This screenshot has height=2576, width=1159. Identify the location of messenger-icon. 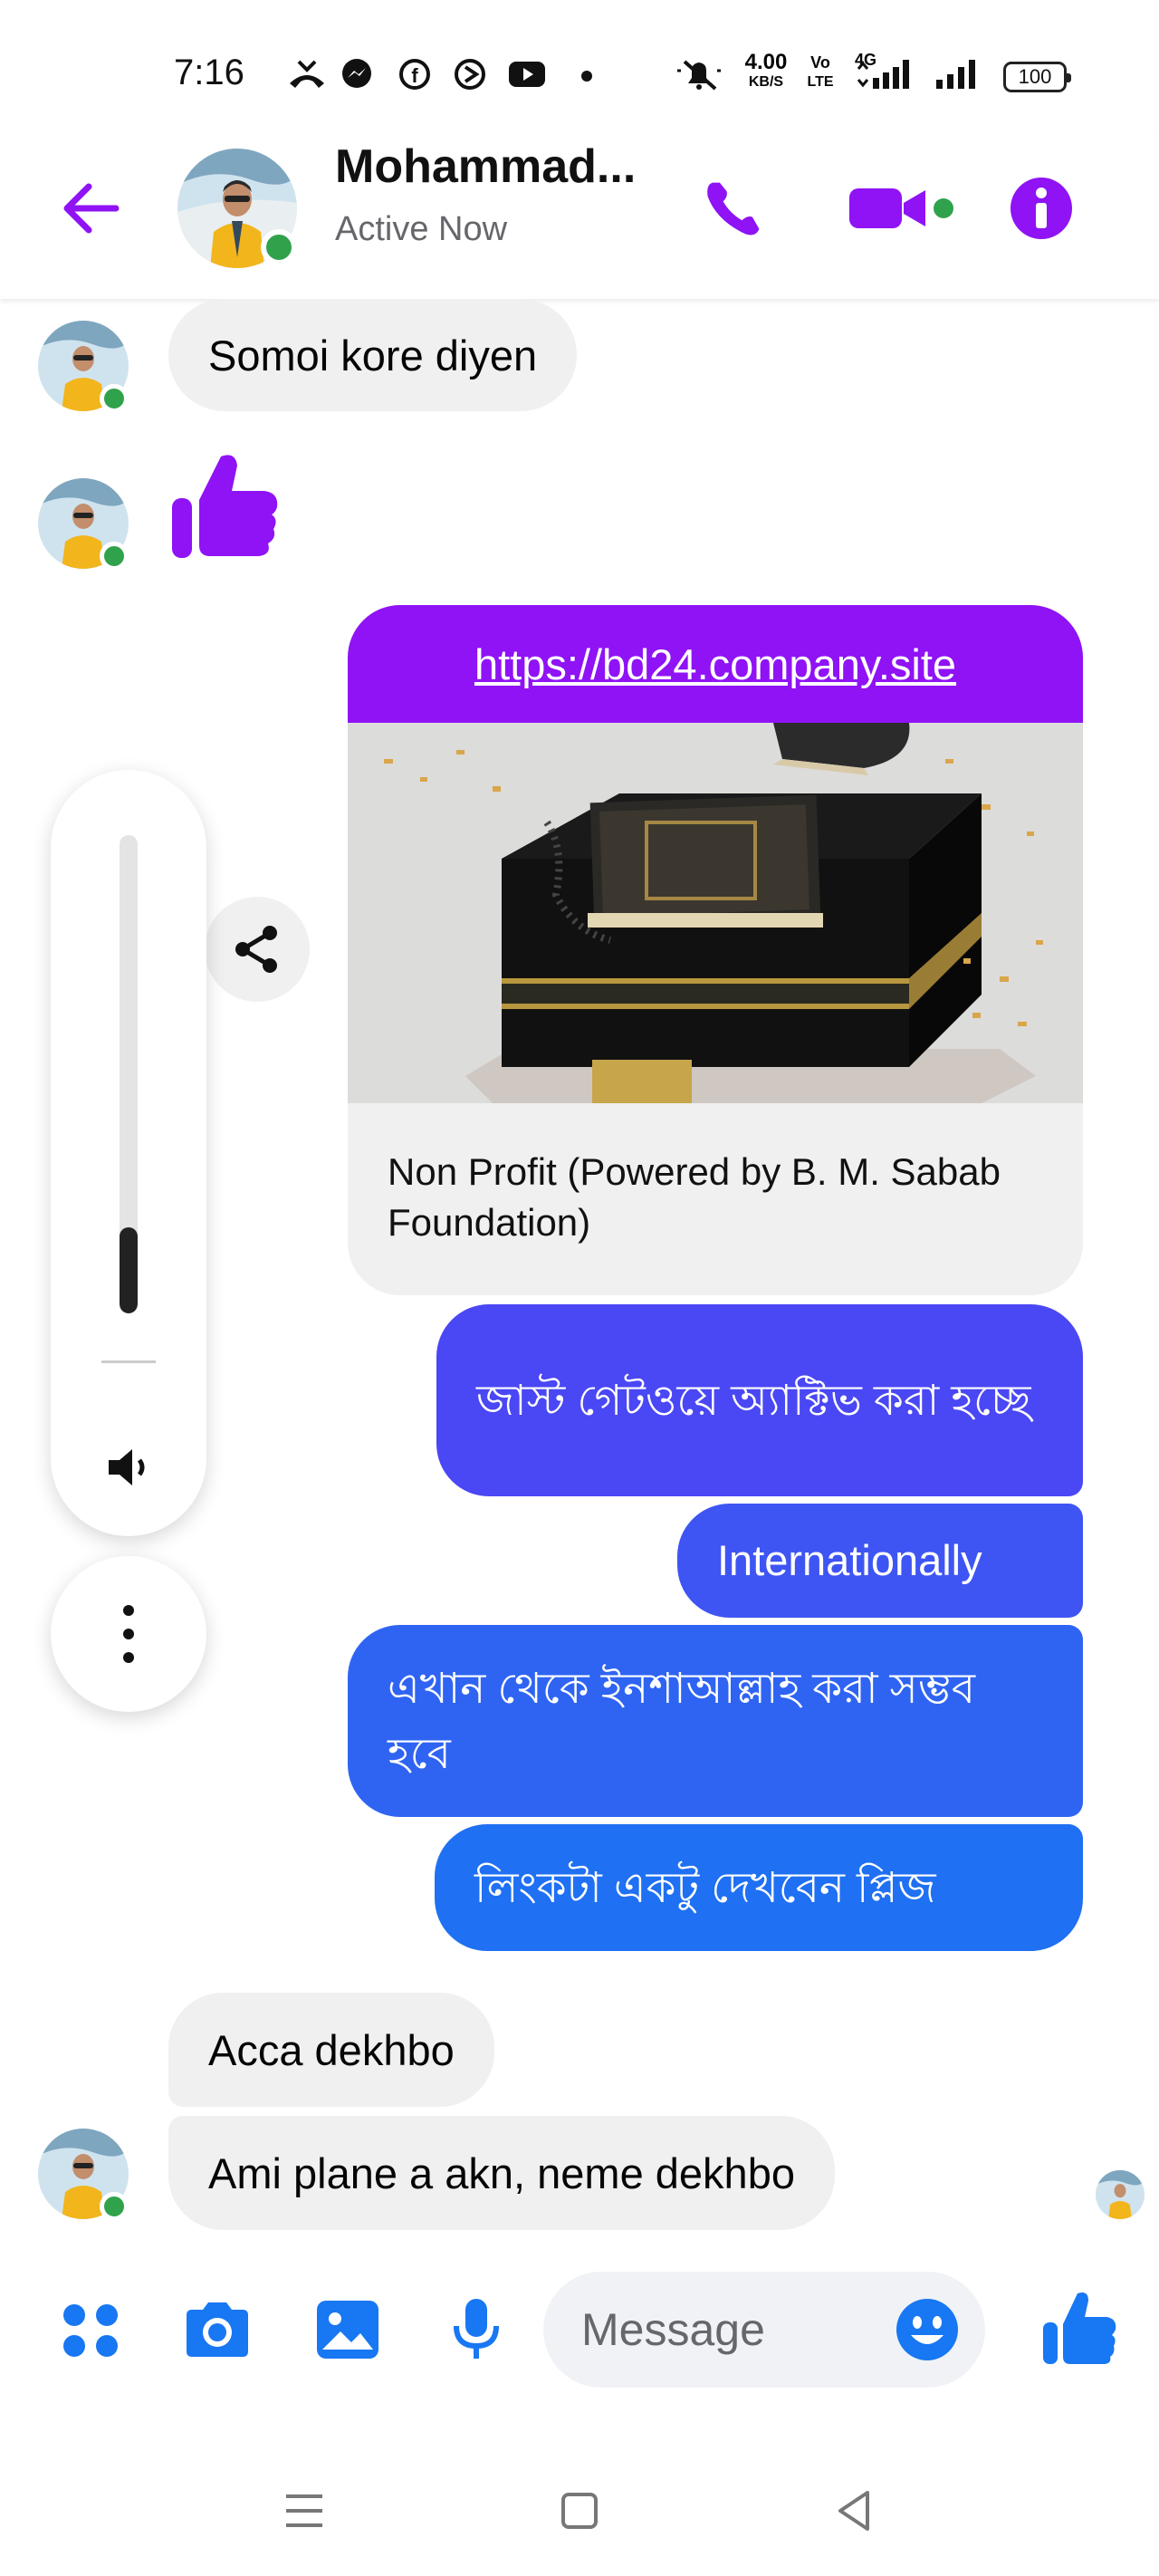
(357, 73).